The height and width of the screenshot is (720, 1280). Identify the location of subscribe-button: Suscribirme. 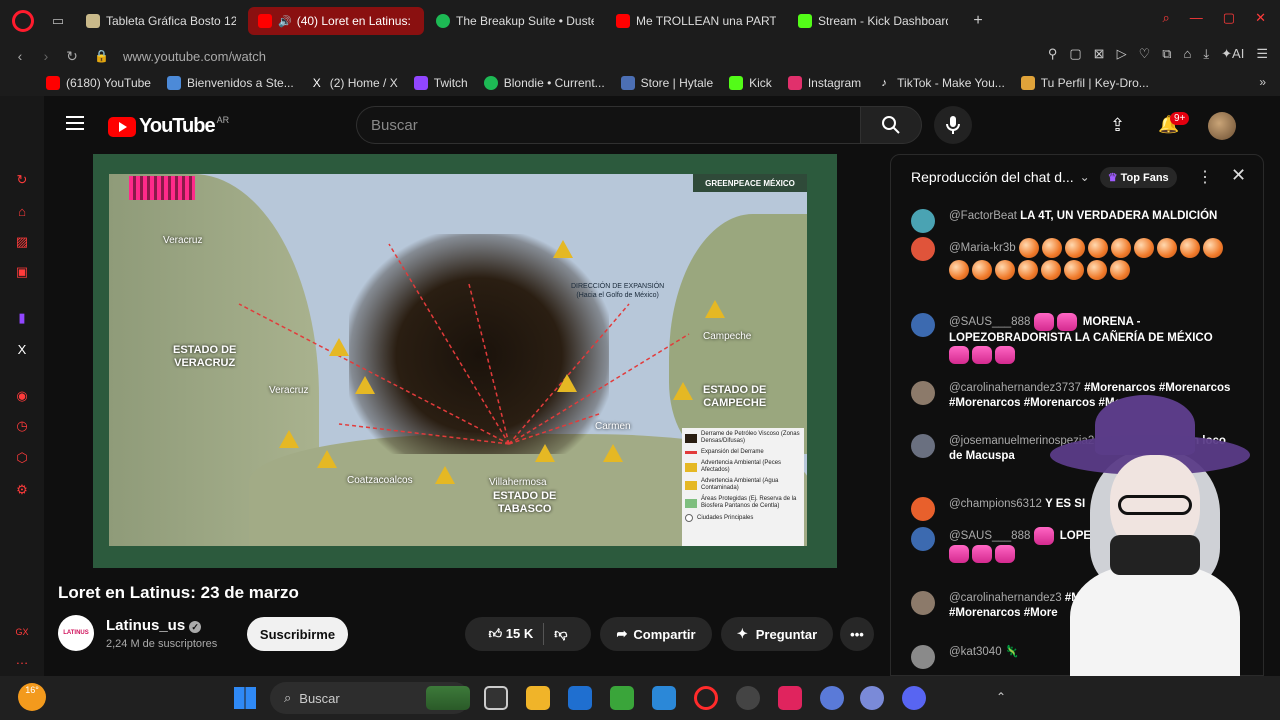
(297, 634).